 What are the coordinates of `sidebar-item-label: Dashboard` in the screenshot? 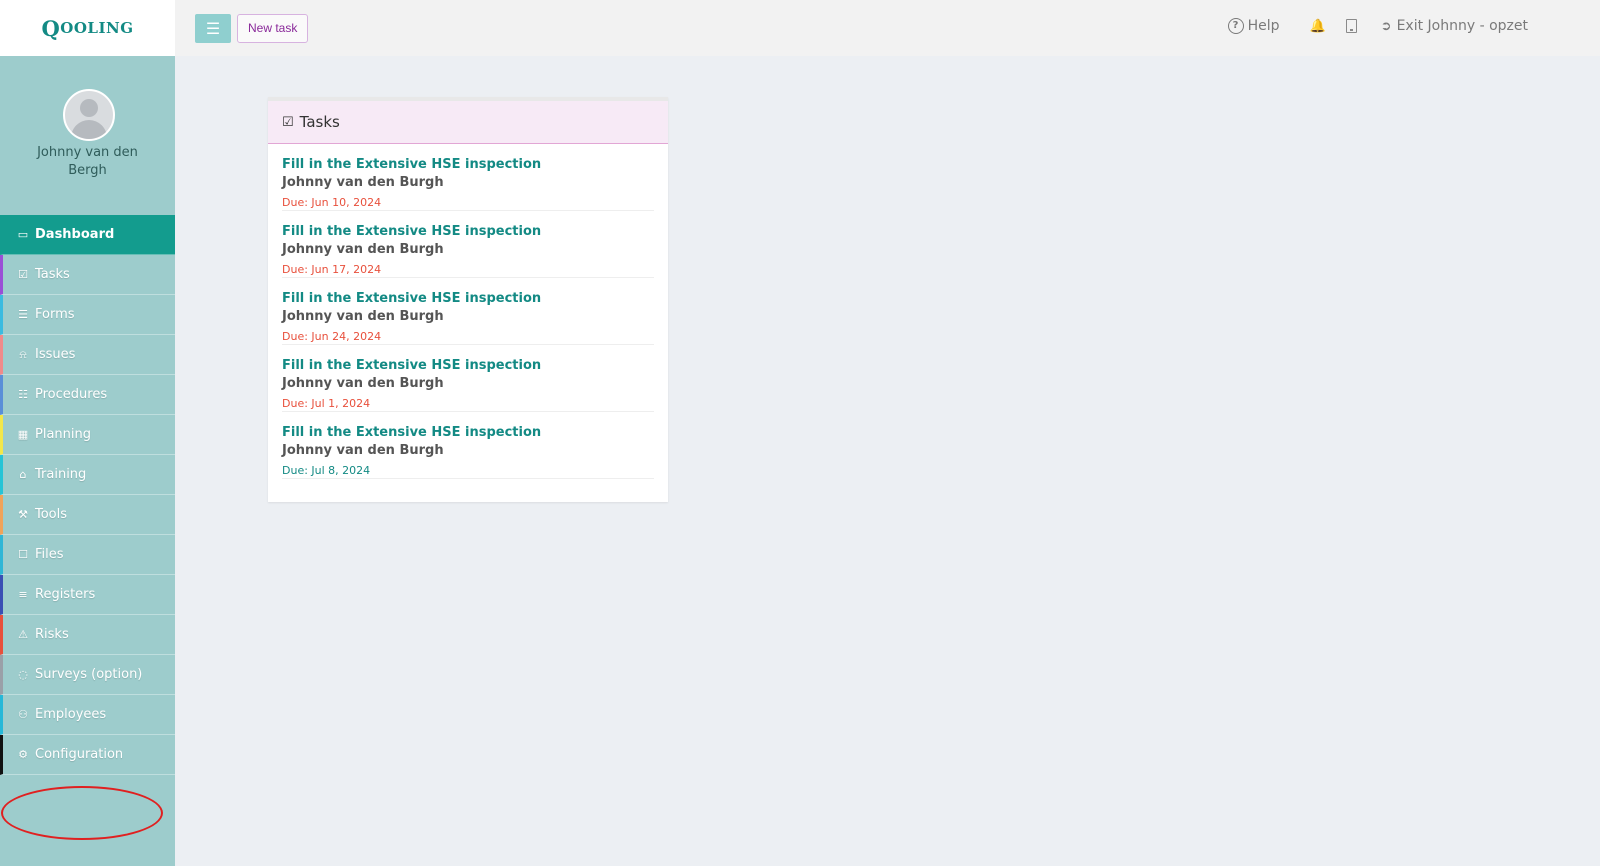 It's located at (75, 234).